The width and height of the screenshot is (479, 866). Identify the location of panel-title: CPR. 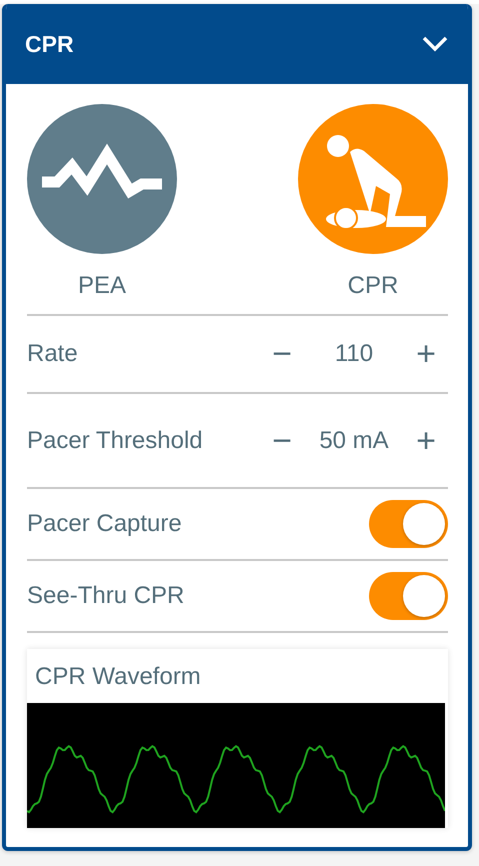
(49, 44).